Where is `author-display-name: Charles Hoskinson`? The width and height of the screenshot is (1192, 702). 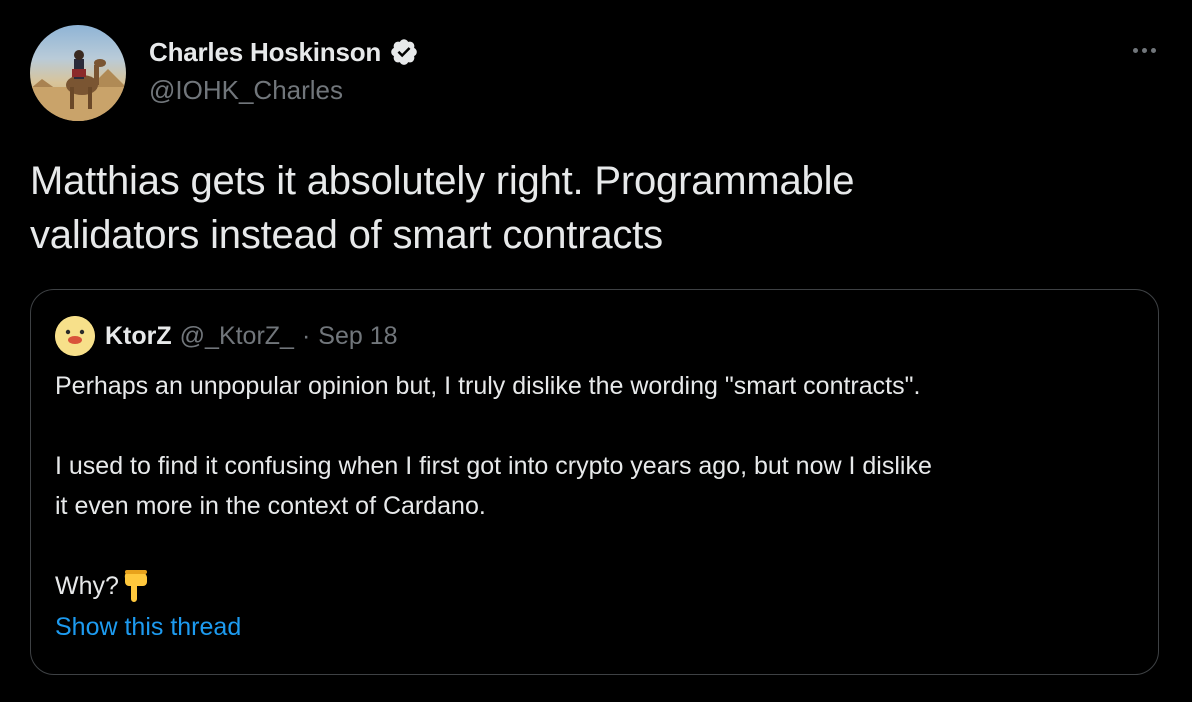 author-display-name: Charles Hoskinson is located at coordinates (265, 52).